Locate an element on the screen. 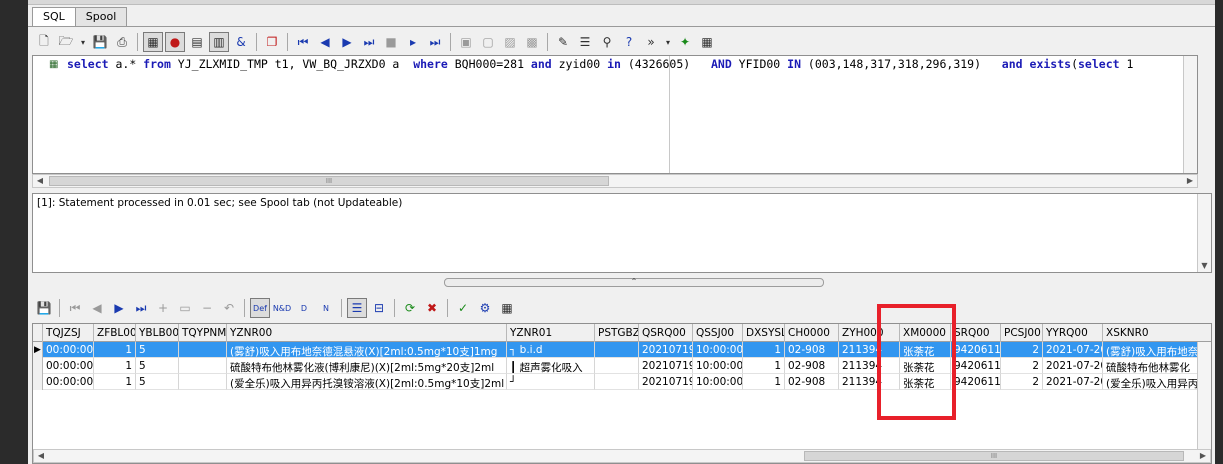 The height and width of the screenshot is (464, 1223). new-file-icon: 🗋 is located at coordinates (44, 42).